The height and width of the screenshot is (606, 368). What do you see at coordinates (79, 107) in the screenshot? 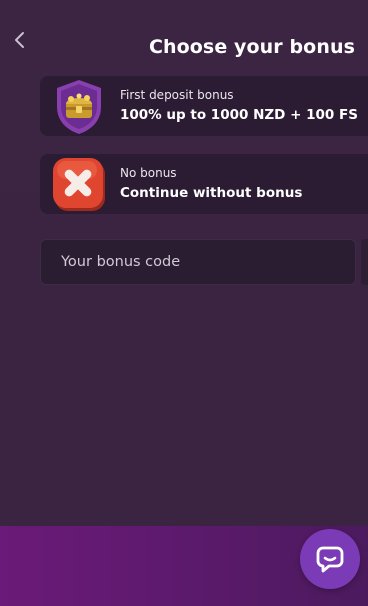
I see `treasure-shield-icon` at bounding box center [79, 107].